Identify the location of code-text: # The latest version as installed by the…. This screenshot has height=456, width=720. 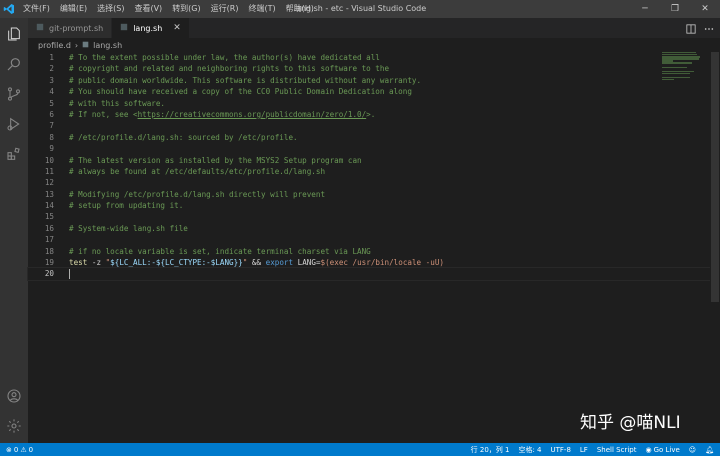
(215, 160).